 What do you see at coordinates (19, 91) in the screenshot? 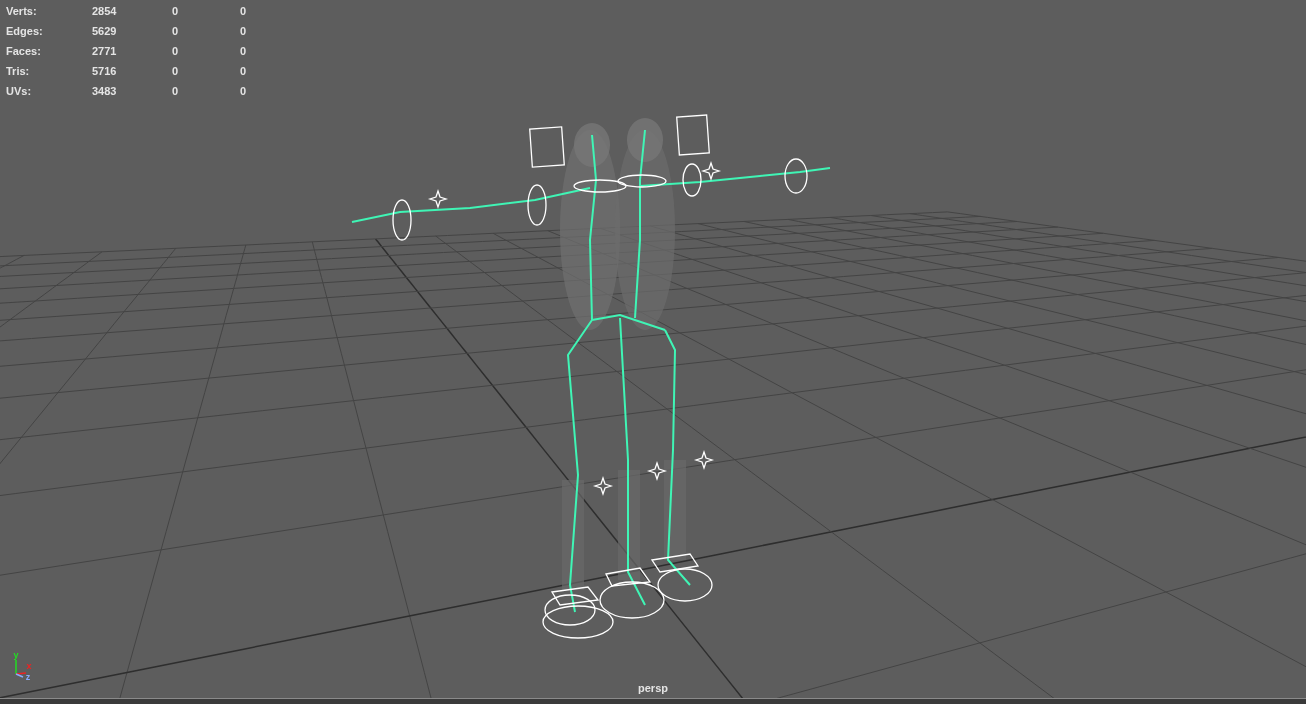
I see `stat-label: UVs:` at bounding box center [19, 91].